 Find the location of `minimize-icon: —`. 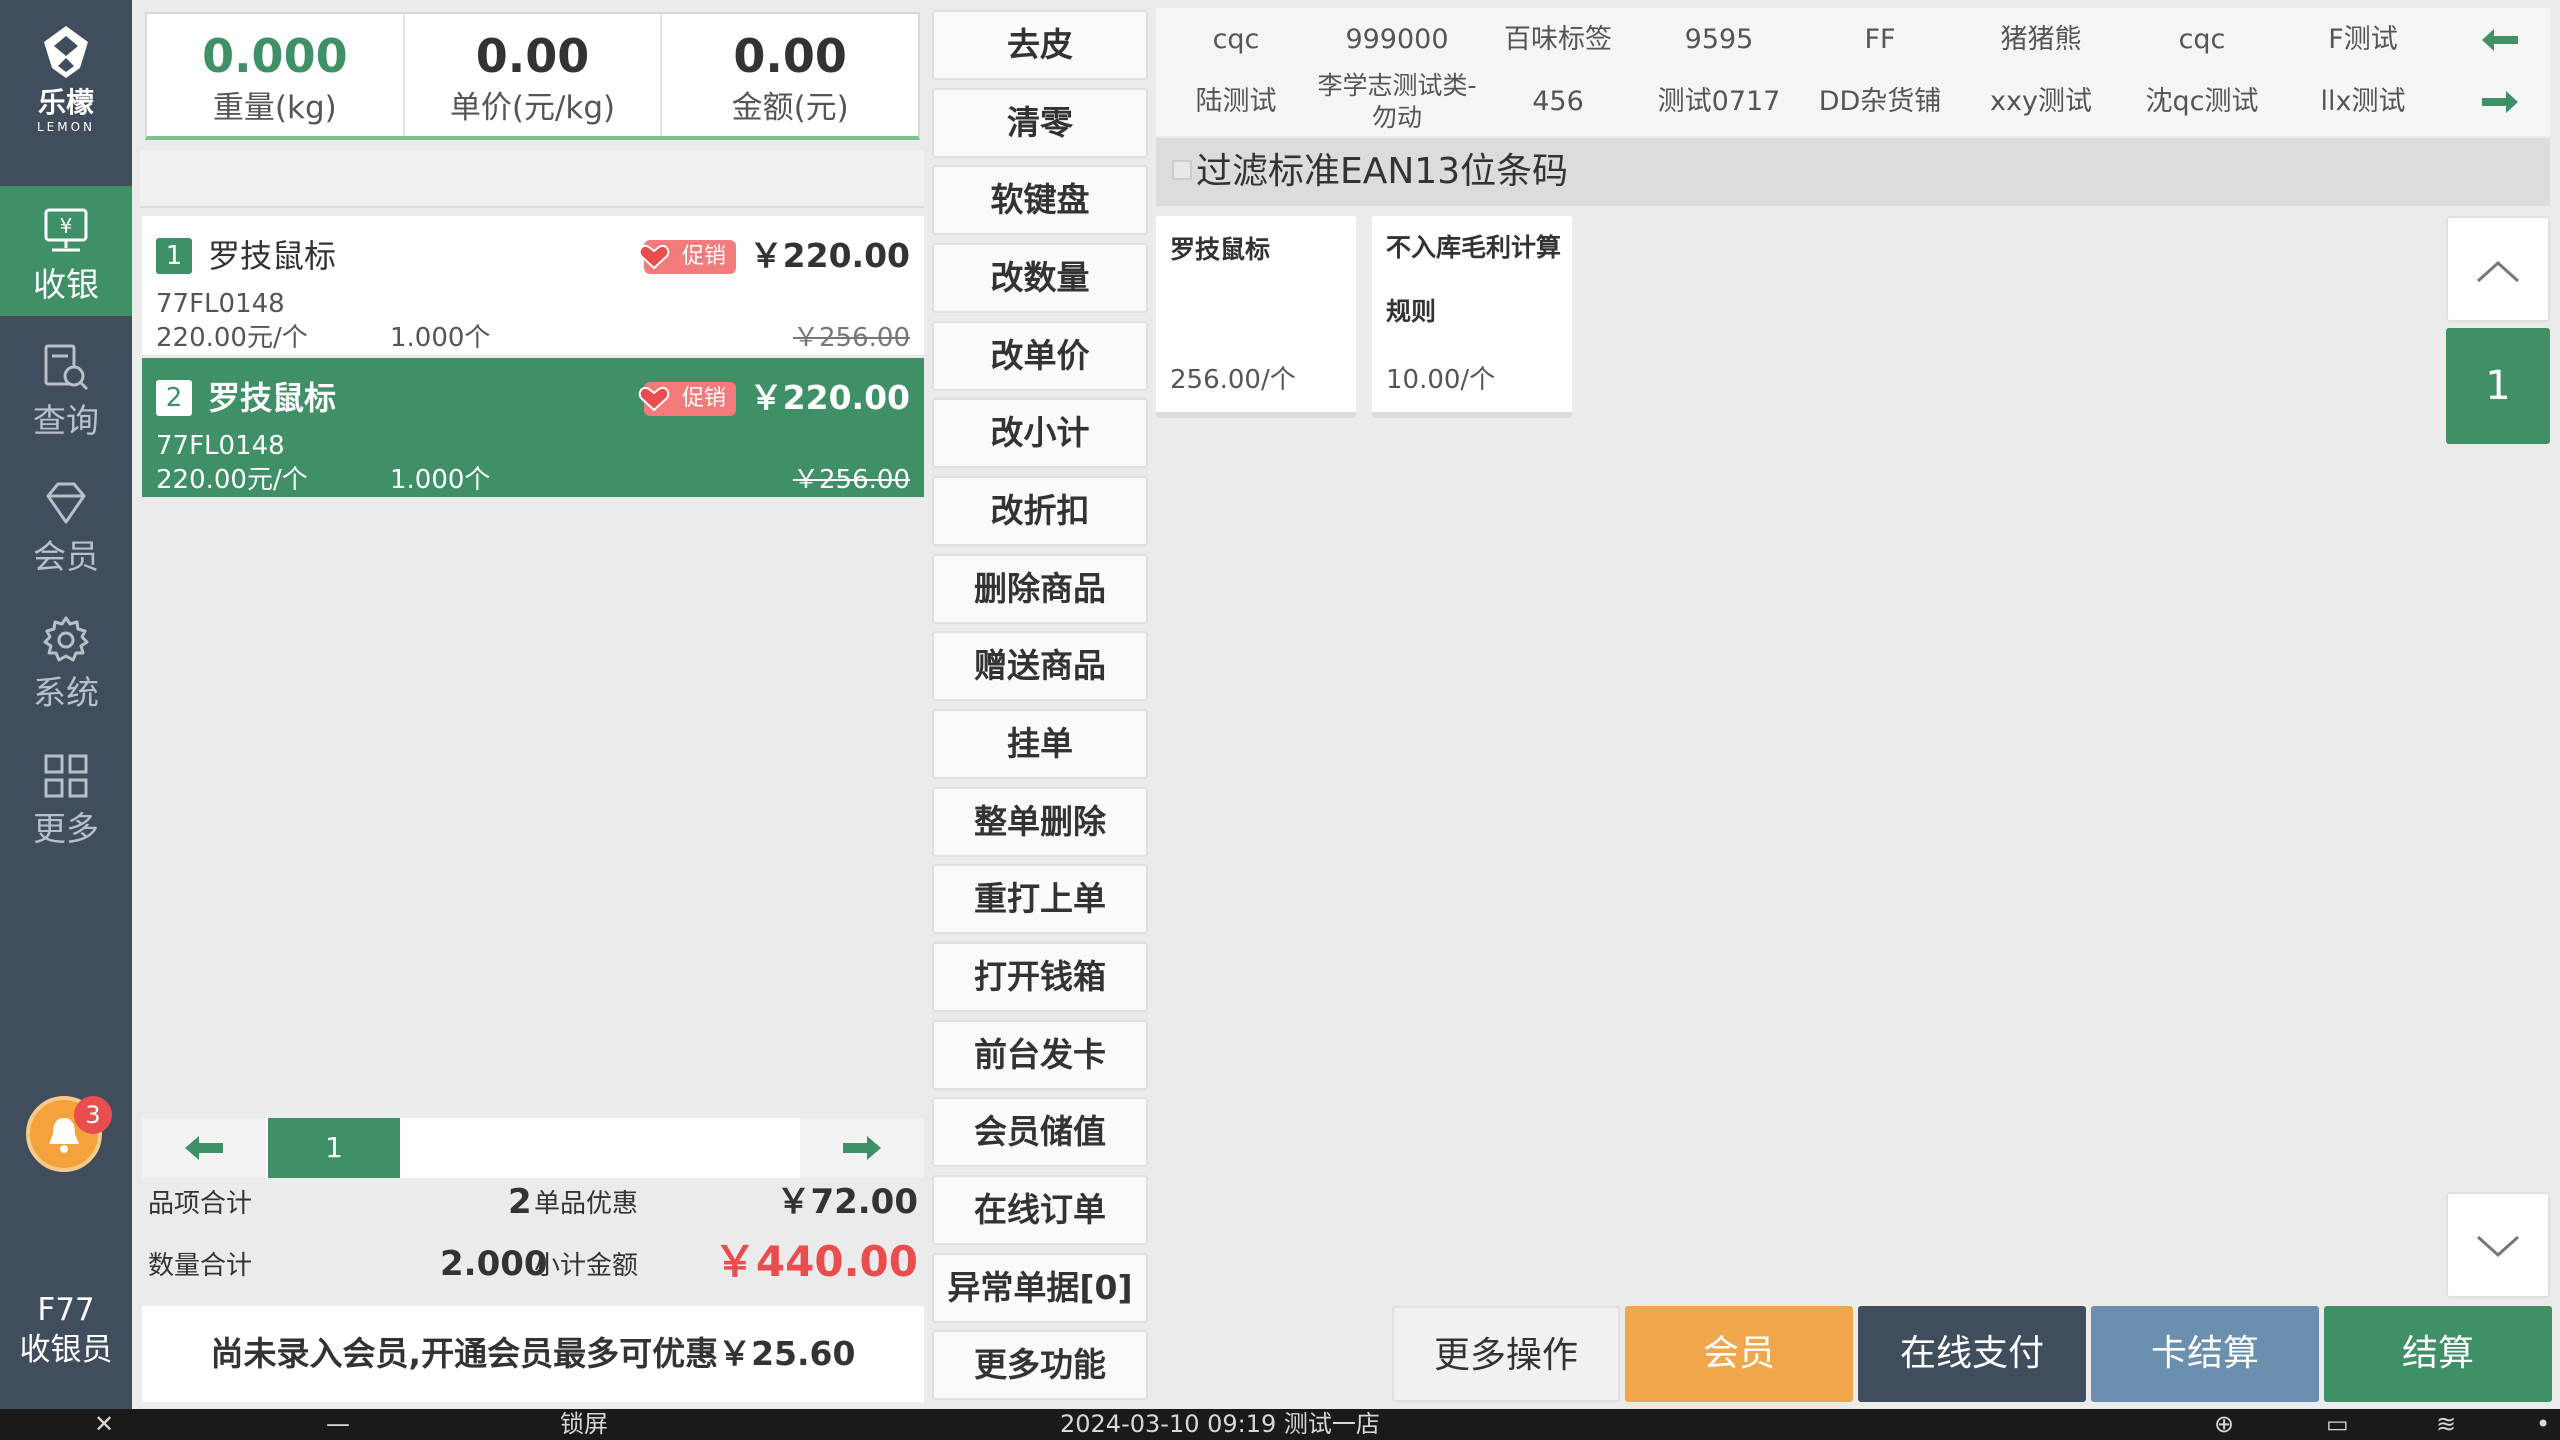

minimize-icon: — is located at coordinates (338, 1424).